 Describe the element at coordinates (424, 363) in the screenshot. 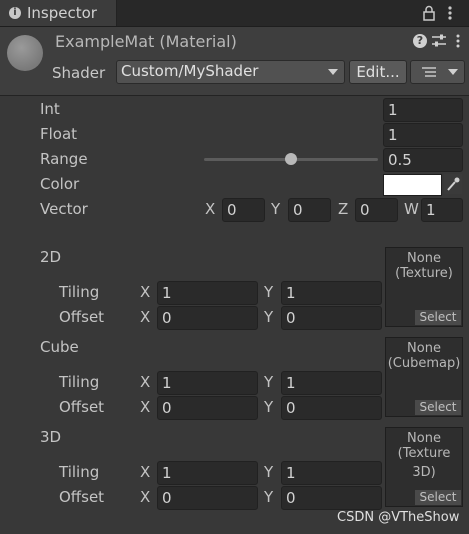

I see `slot-type-text: (Cubemap)` at that location.